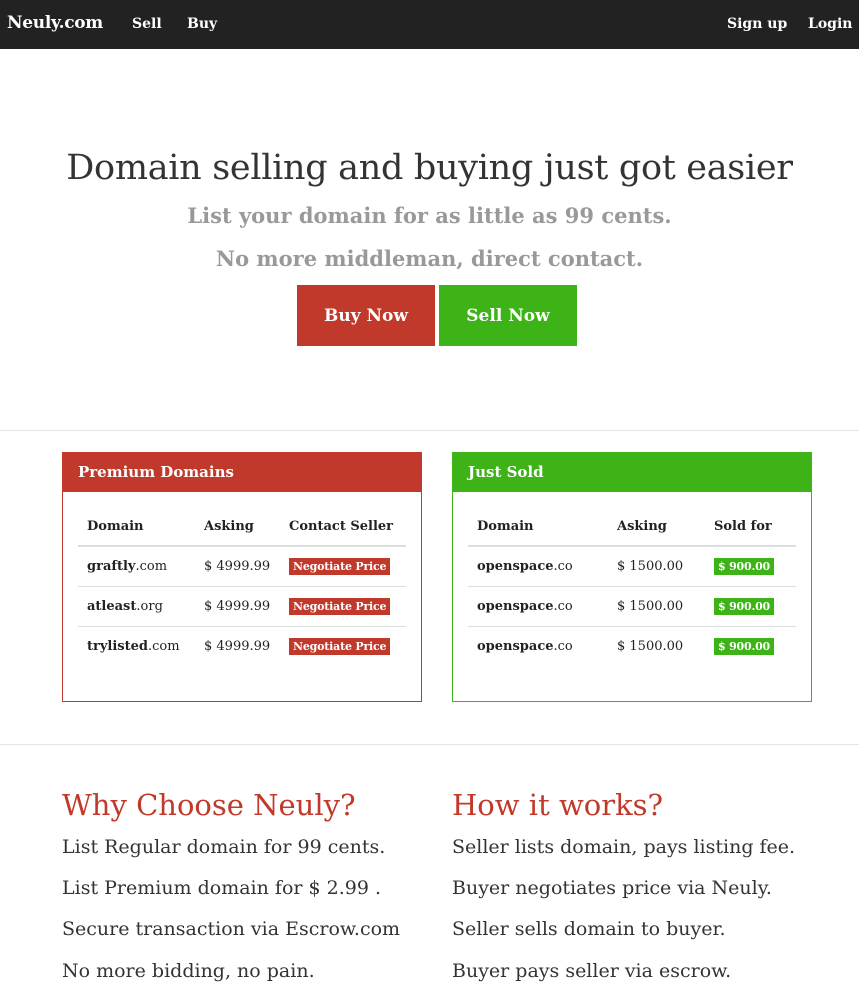 This screenshot has height=1003, width=859. What do you see at coordinates (111, 566) in the screenshot?
I see `domain-name: graftly` at bounding box center [111, 566].